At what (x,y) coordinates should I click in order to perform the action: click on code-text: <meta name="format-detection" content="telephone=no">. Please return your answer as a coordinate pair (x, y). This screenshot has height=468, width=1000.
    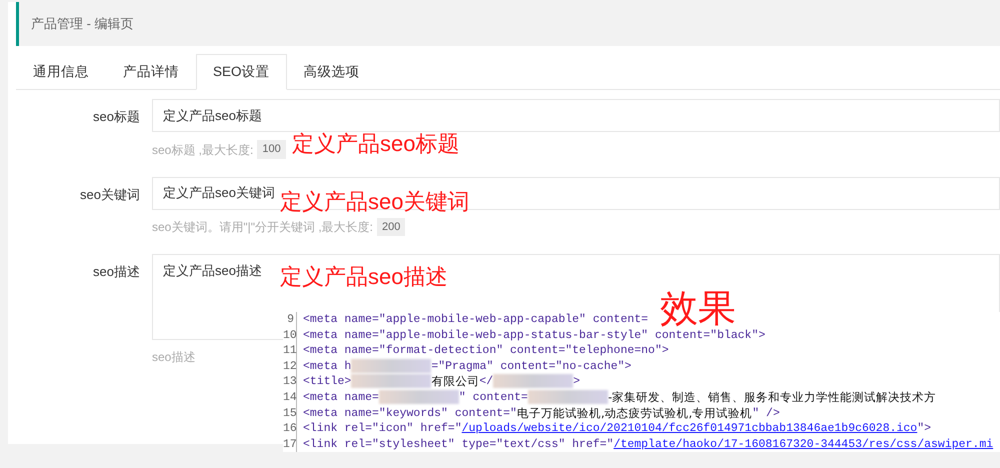
    Looking at the image, I should click on (486, 351).